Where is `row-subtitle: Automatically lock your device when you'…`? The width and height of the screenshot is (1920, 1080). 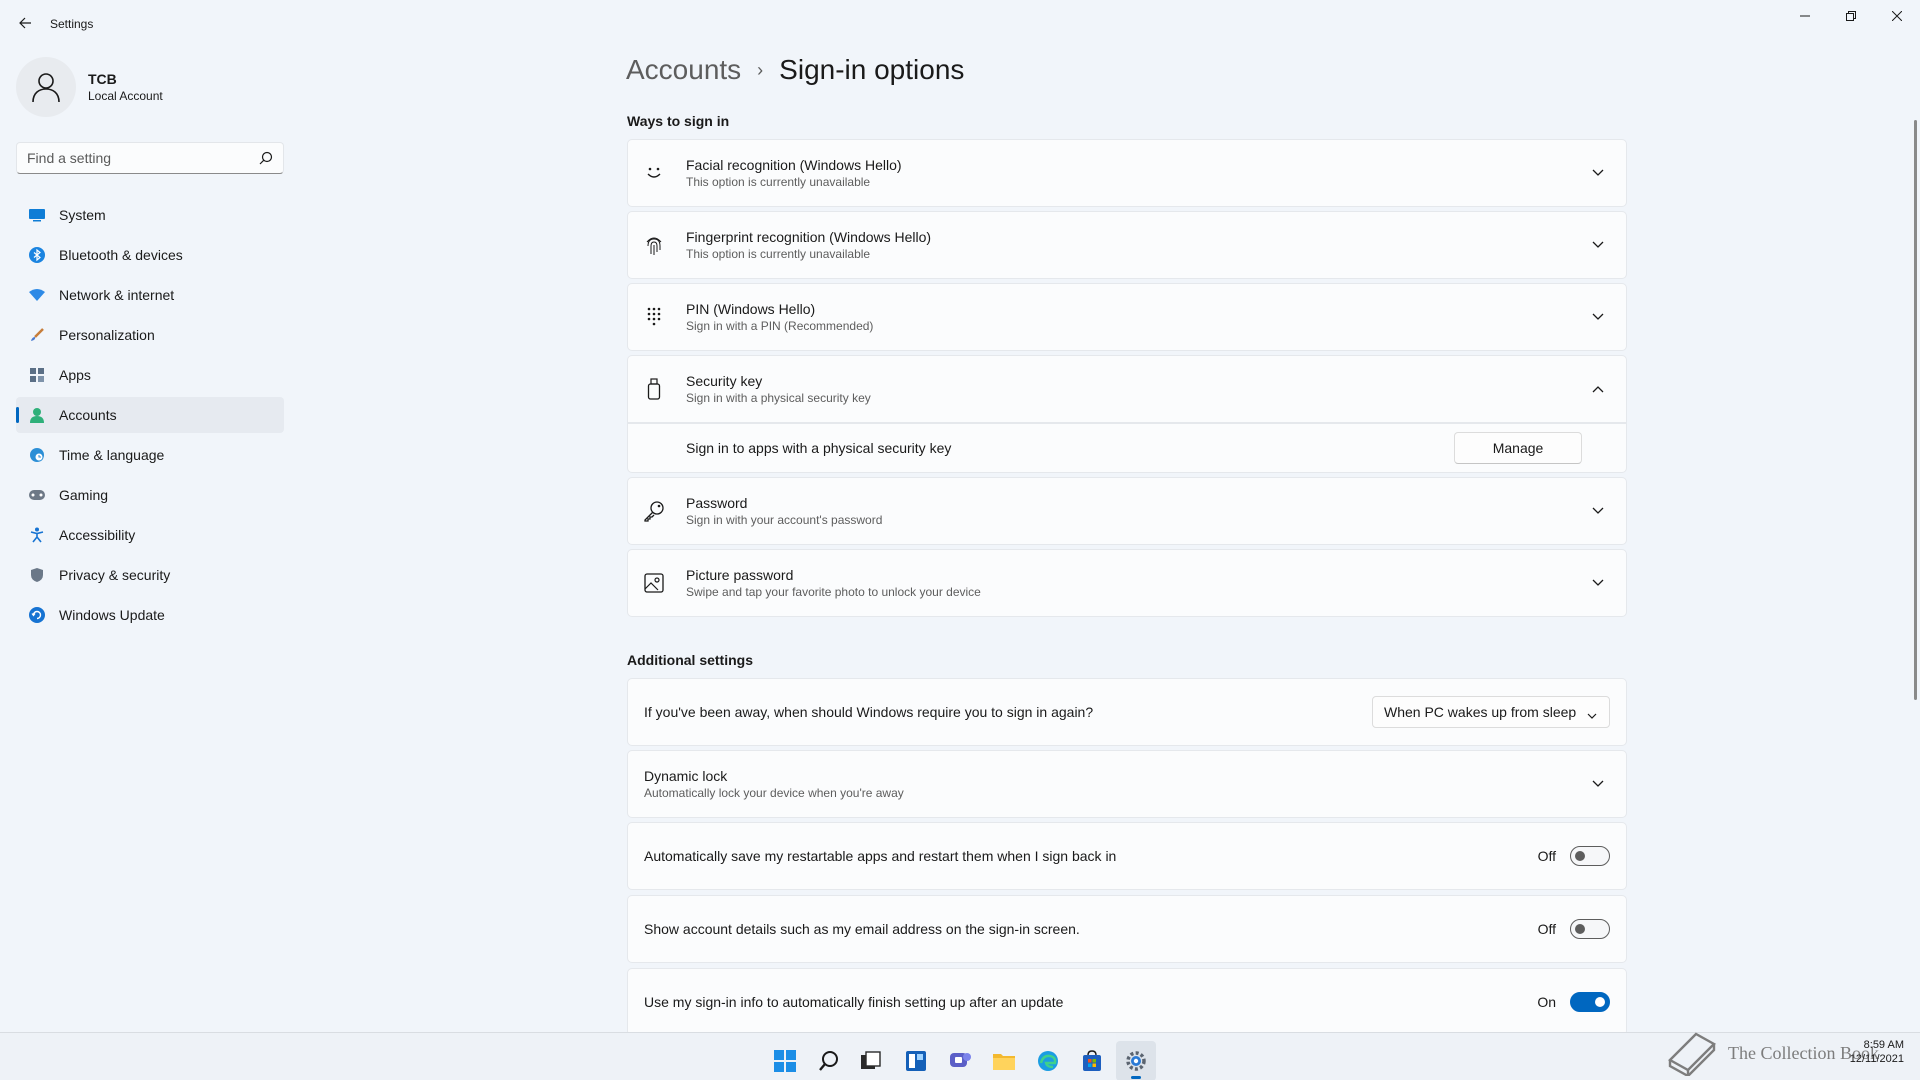
row-subtitle: Automatically lock your device when you'… is located at coordinates (774, 793).